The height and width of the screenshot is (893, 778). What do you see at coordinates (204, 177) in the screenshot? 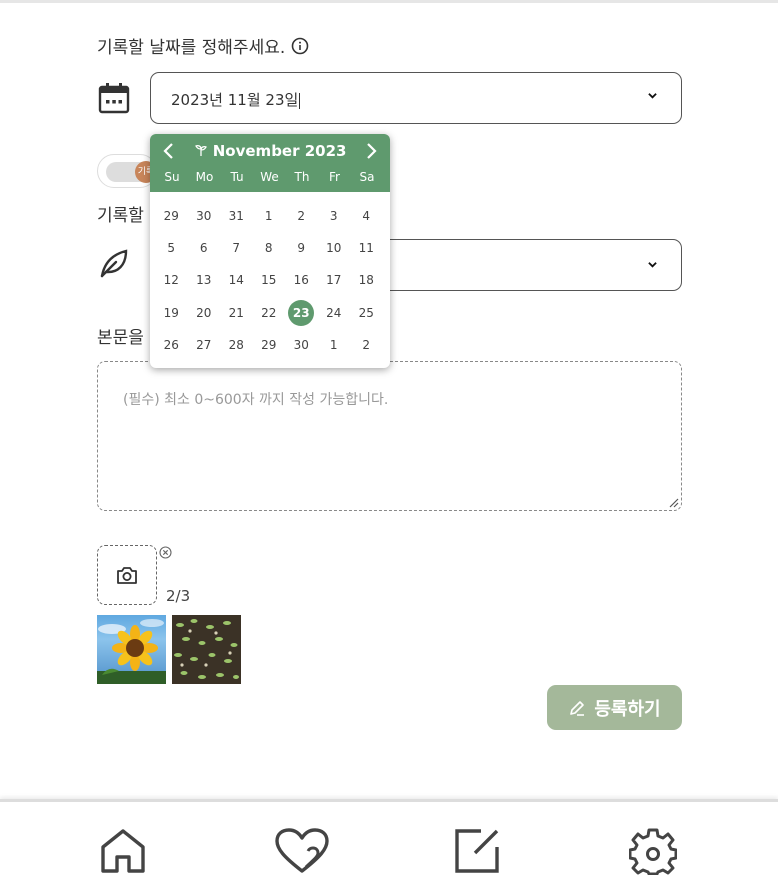
I see `weekday-header: Mo` at bounding box center [204, 177].